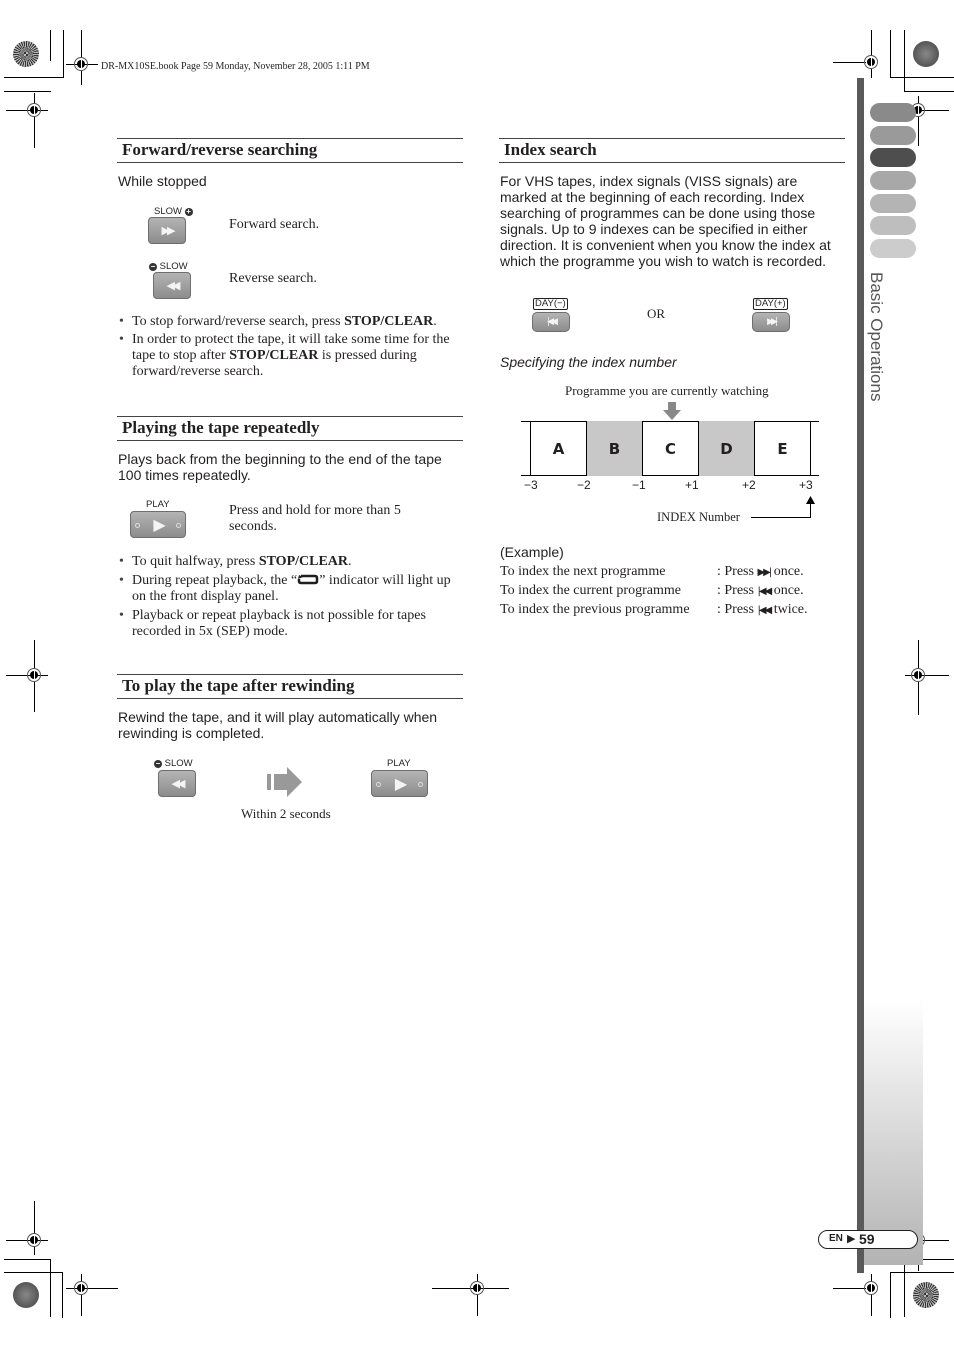 This screenshot has width=954, height=1351. I want to click on arrow-down-icon, so click(672, 411).